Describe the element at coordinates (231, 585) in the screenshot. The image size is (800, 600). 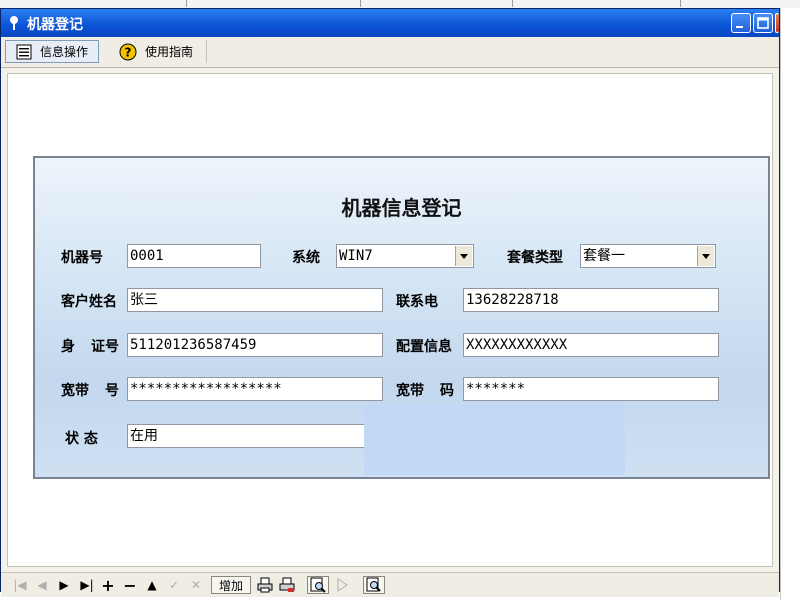
I see `add-button: 增加` at that location.